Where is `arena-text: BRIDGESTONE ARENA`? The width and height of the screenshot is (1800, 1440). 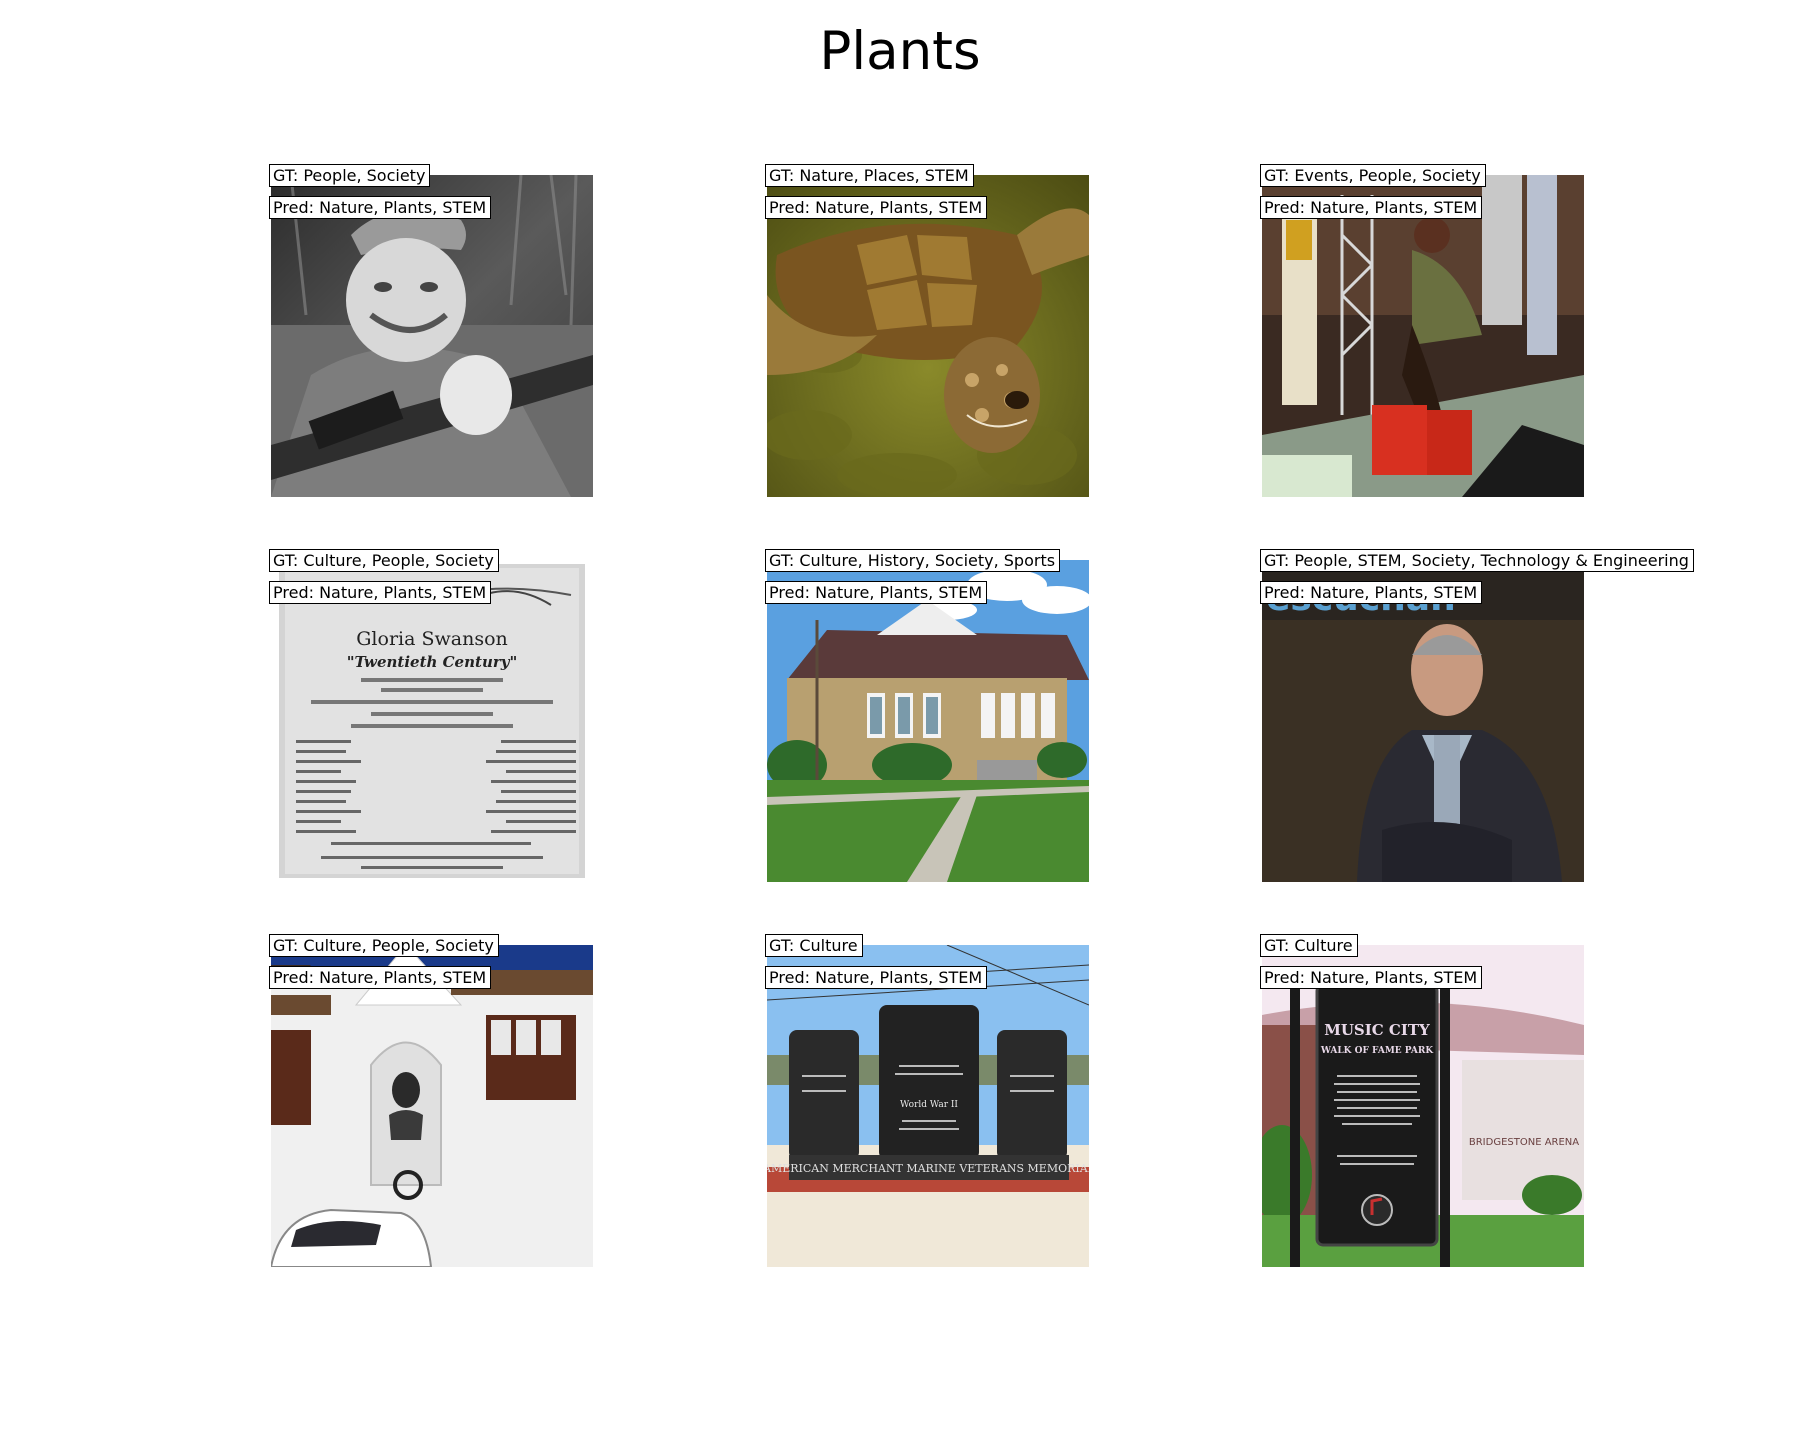
arena-text: BRIDGESTONE ARENA is located at coordinates (1524, 1142).